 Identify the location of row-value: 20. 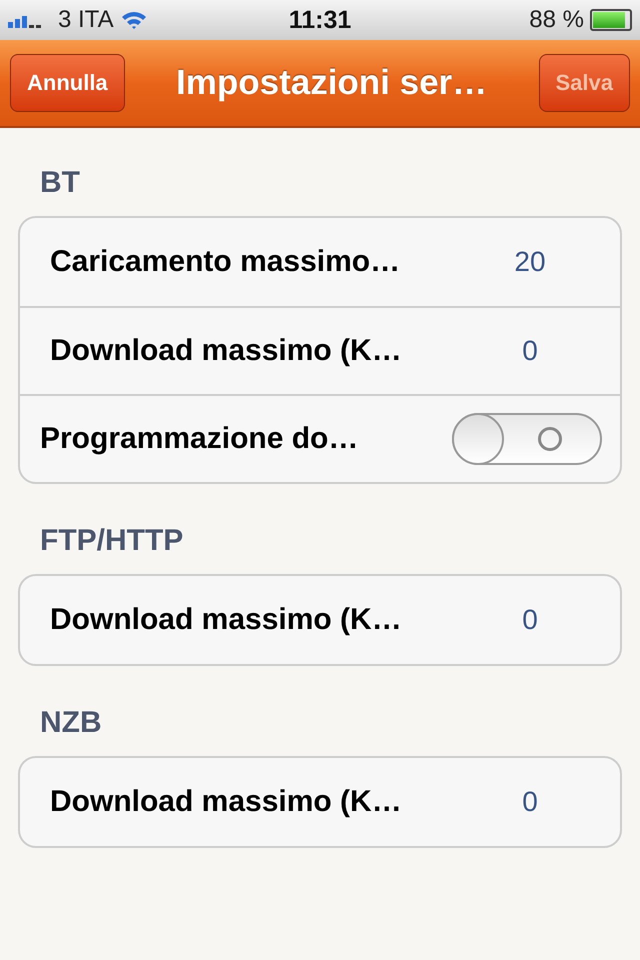
(530, 262).